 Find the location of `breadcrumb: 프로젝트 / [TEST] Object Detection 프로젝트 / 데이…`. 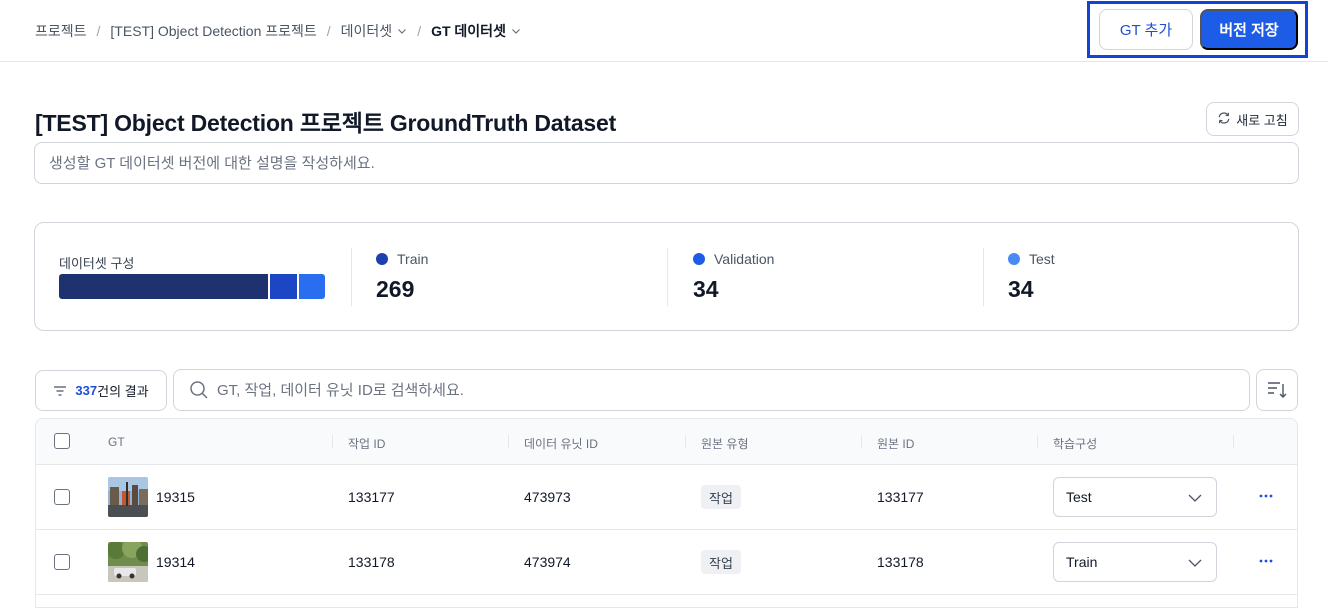

breadcrumb: 프로젝트 / [TEST] Object Detection 프로젝트 / 데이… is located at coordinates (278, 31).